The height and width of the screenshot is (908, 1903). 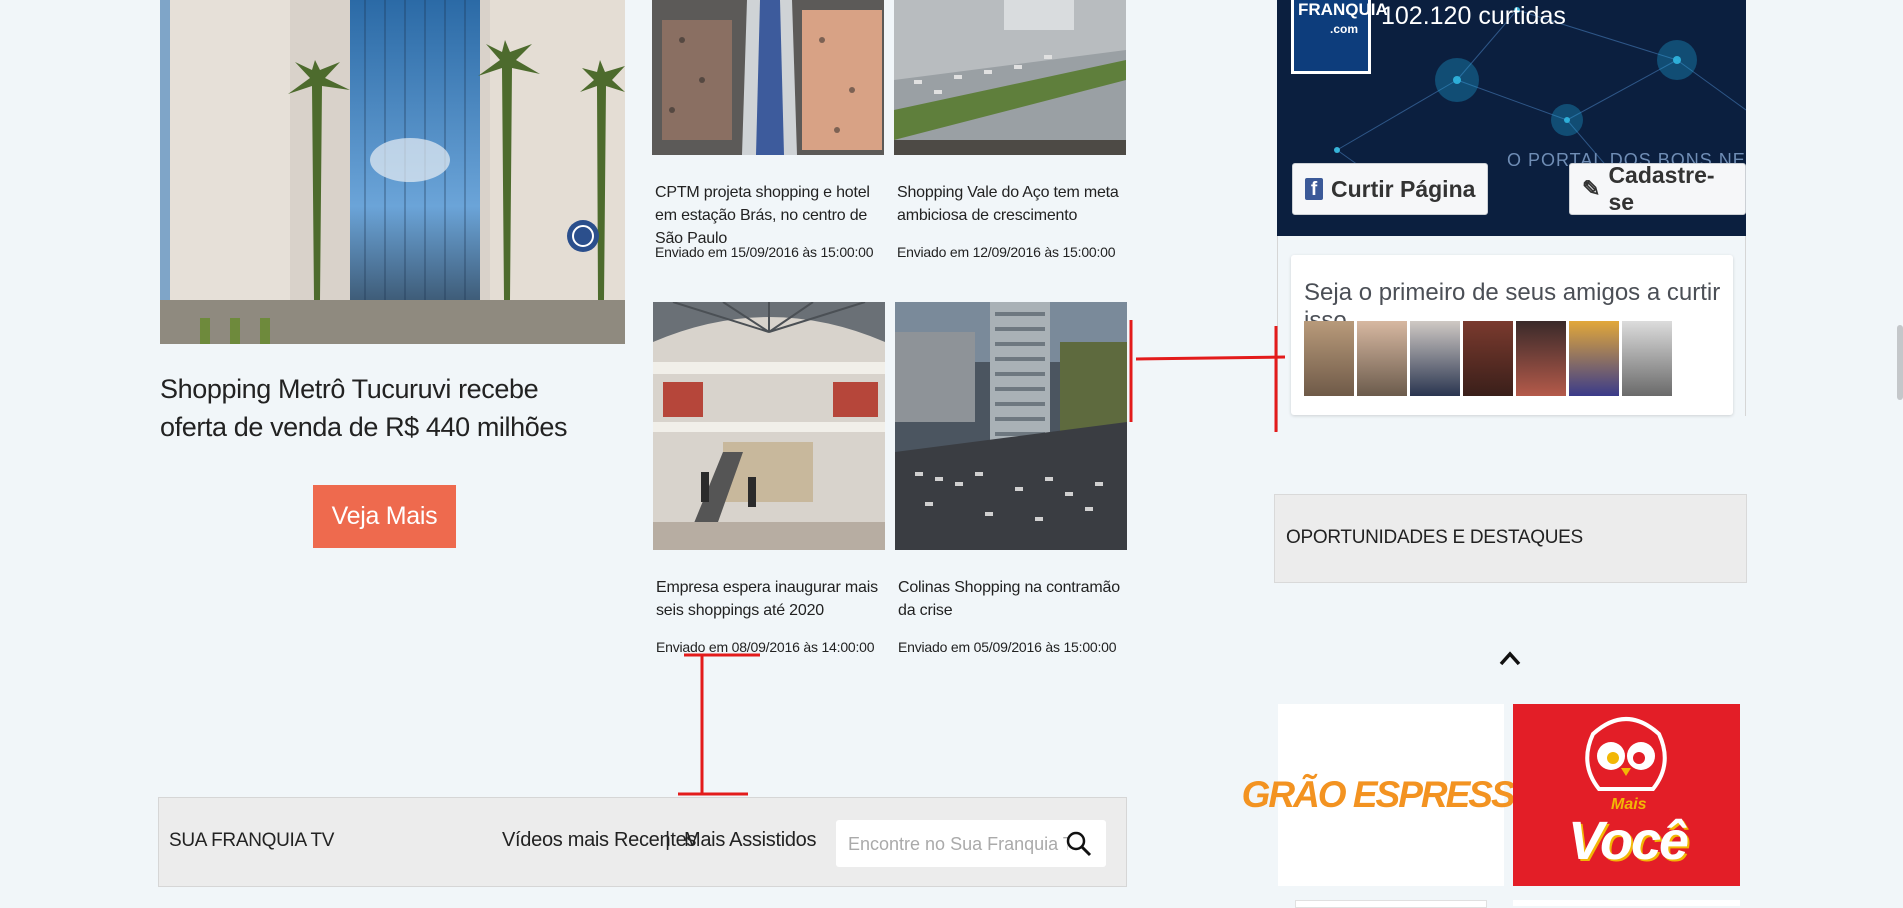 I want to click on article-title: Colinas Shopping na contramão da crise, so click(x=1010, y=599).